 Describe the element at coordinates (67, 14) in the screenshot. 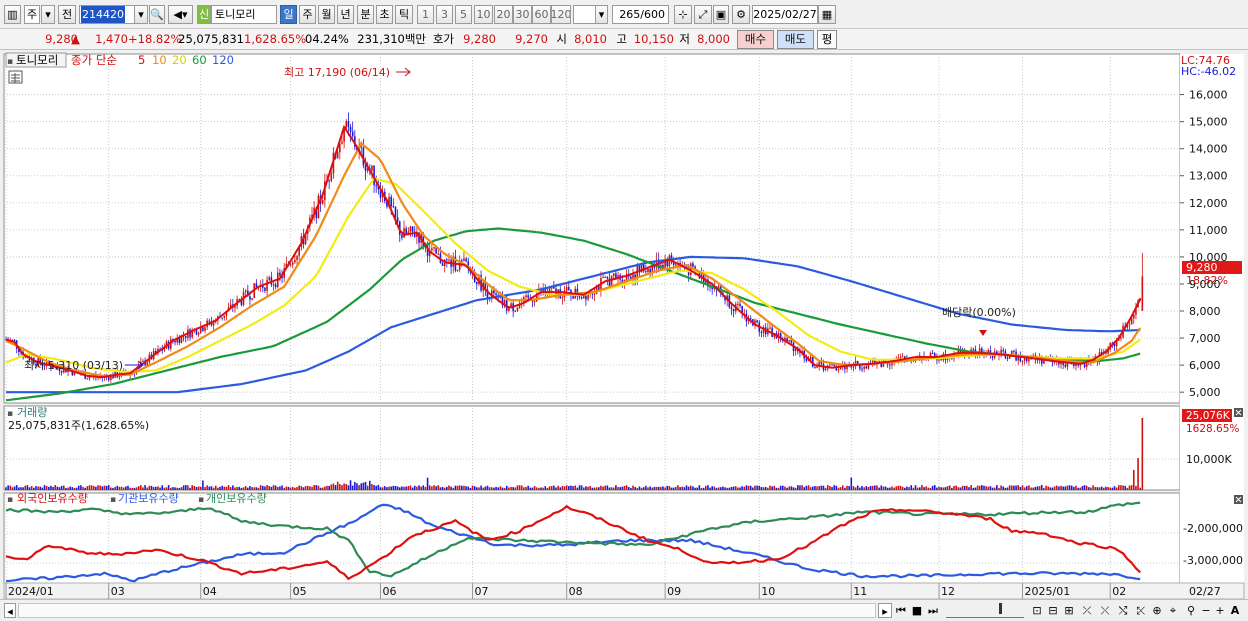

I see `prev-button: 전` at that location.